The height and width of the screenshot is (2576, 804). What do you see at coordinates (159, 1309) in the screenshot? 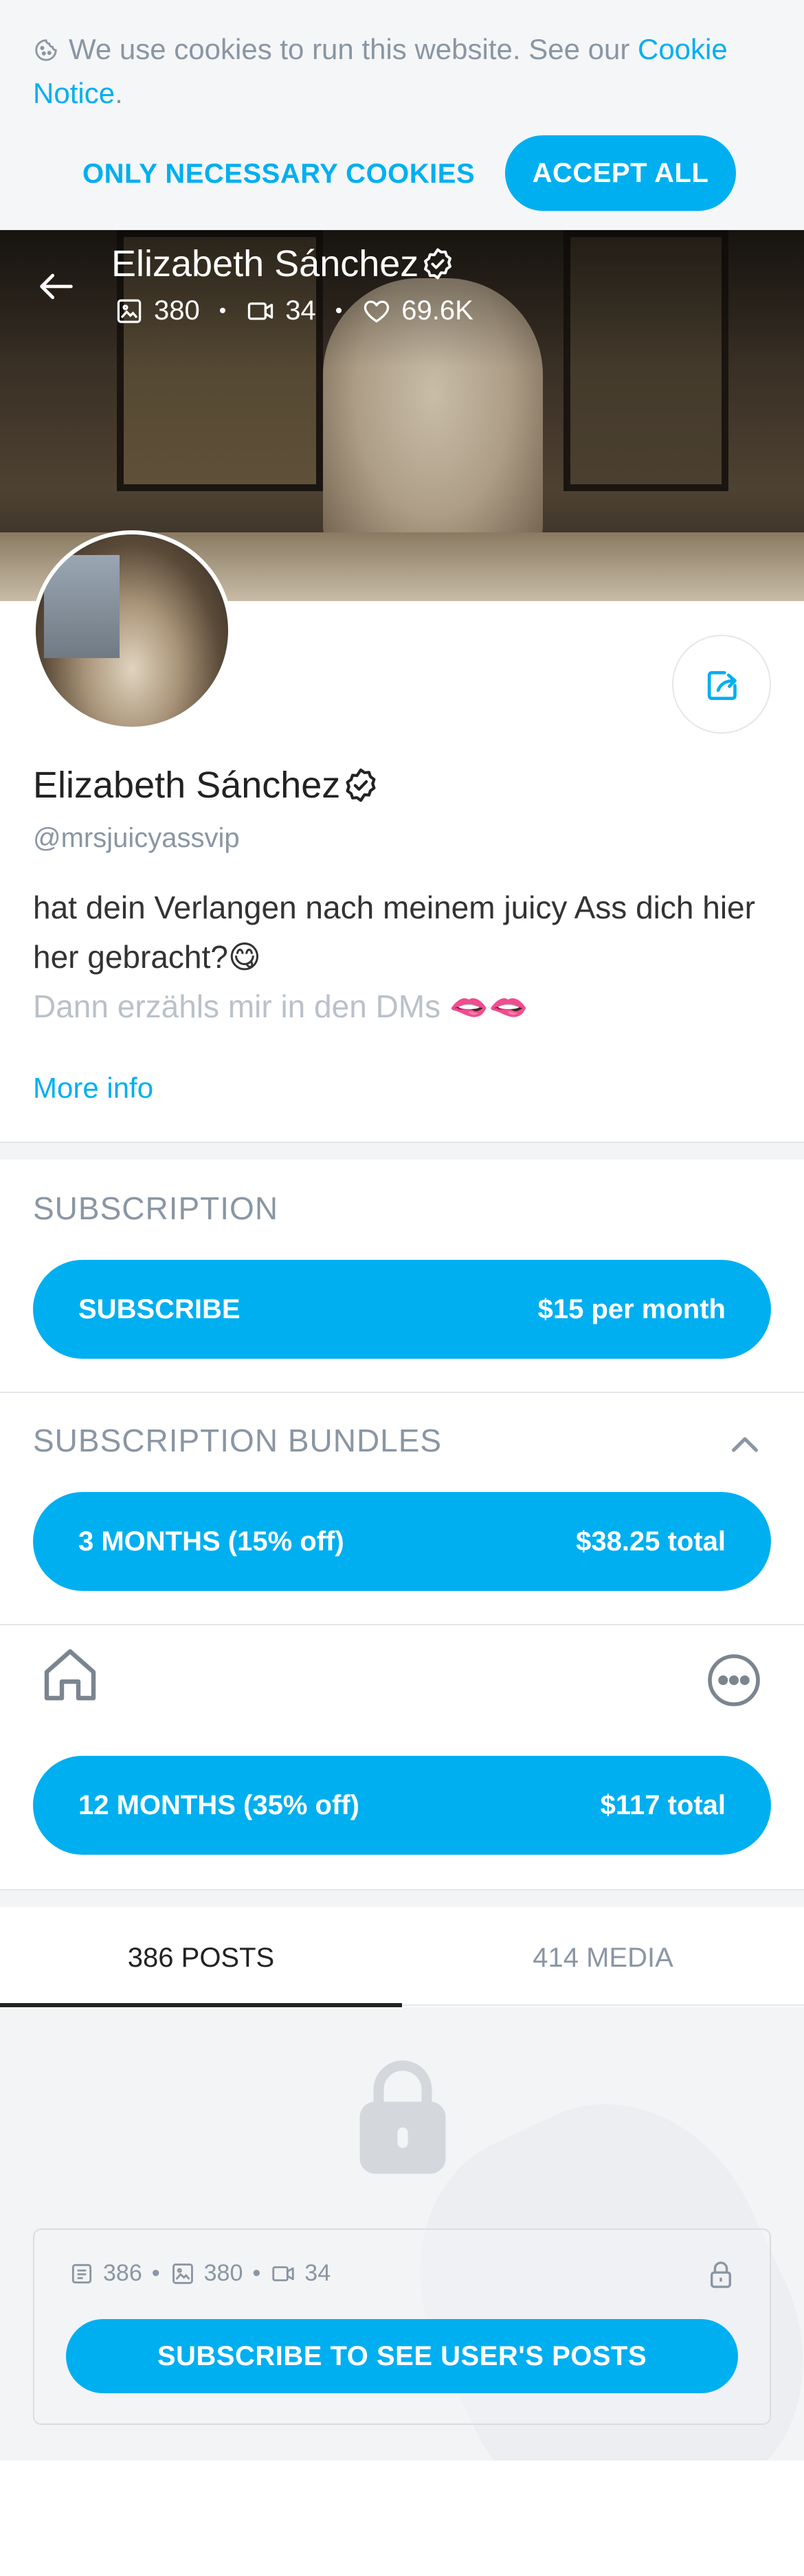
I see `subscribe-label: SUBSCRIBE` at bounding box center [159, 1309].